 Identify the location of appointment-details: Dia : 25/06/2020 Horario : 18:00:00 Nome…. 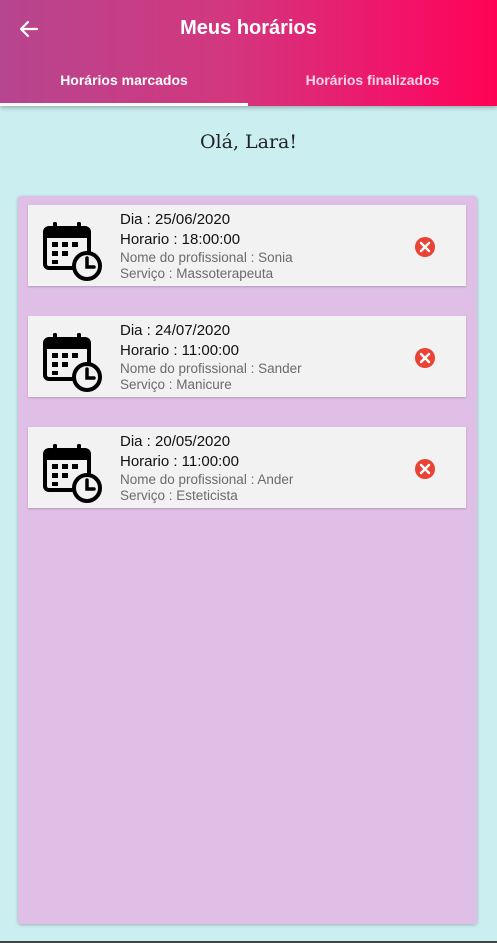
(206, 246).